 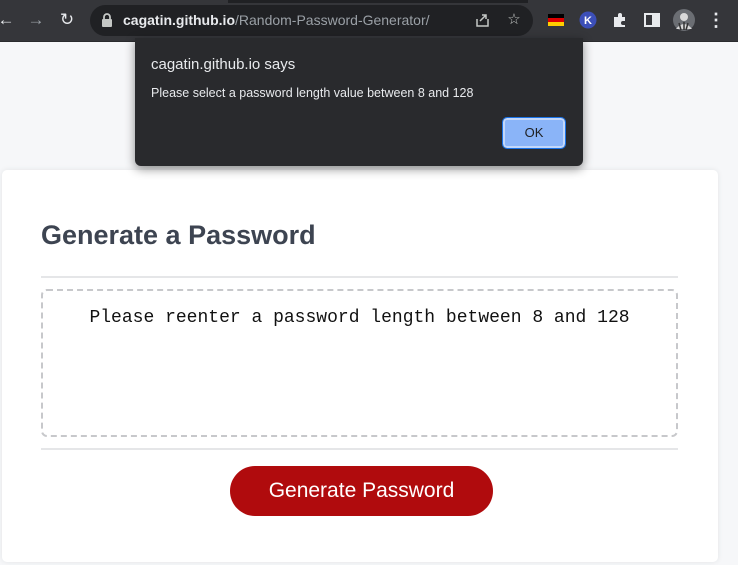 What do you see at coordinates (556, 20) in the screenshot?
I see `flag-extension-icon` at bounding box center [556, 20].